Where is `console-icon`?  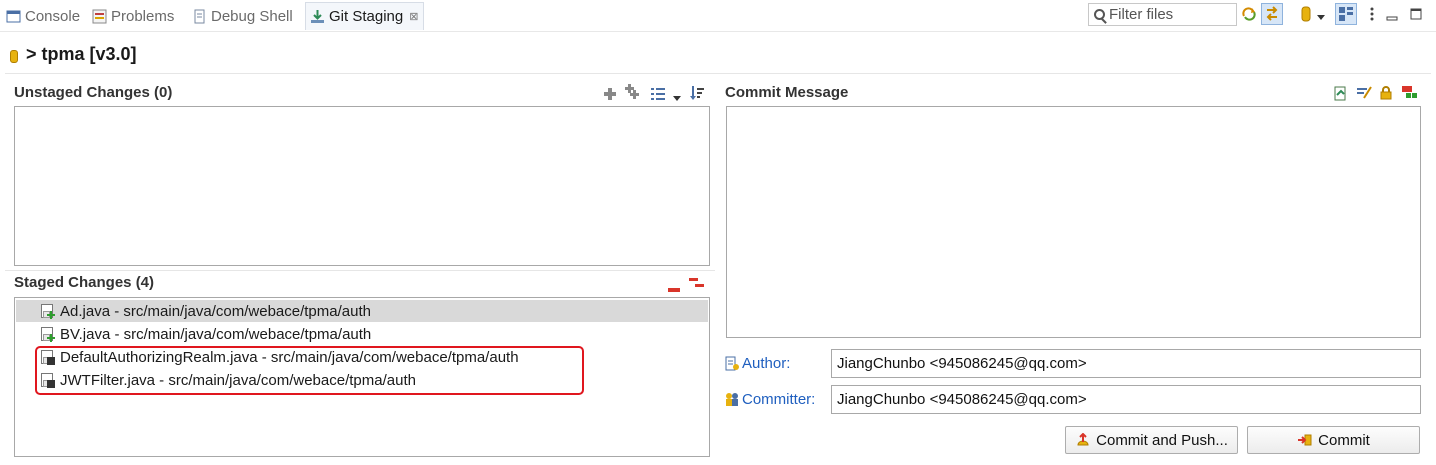 console-icon is located at coordinates (13, 16).